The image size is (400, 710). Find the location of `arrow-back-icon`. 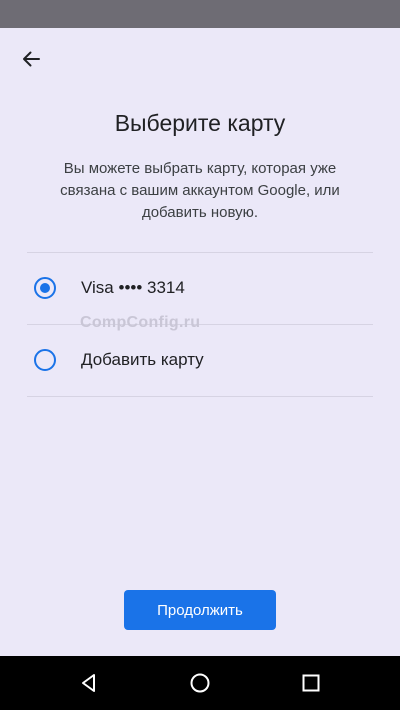

arrow-back-icon is located at coordinates (31, 59).